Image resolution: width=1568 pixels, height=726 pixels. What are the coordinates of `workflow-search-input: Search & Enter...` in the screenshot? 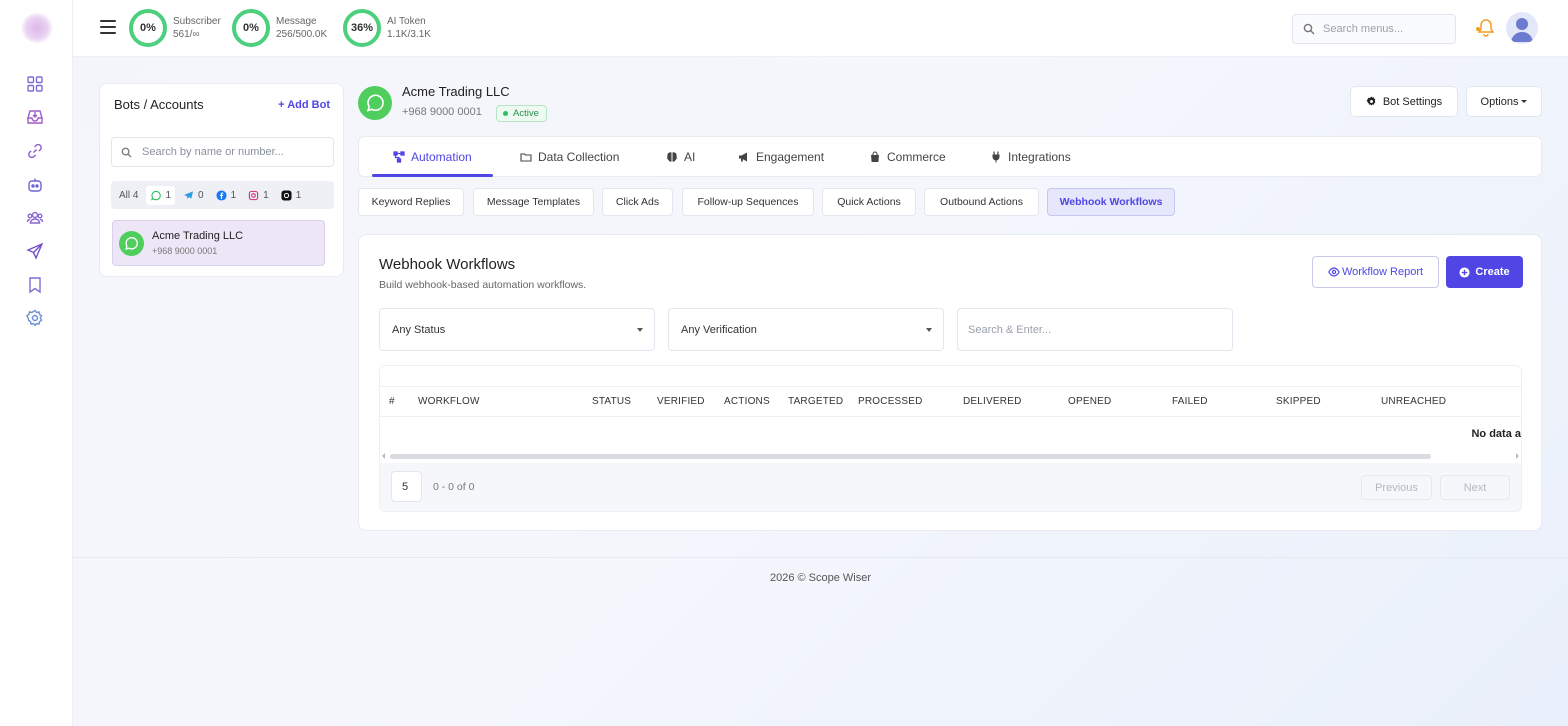 It's located at (1095, 329).